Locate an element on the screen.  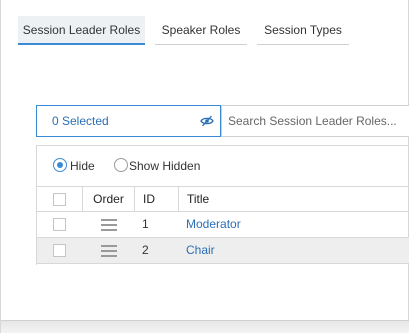
tab-speaker-roles: Speaker Roles is located at coordinates (201, 30).